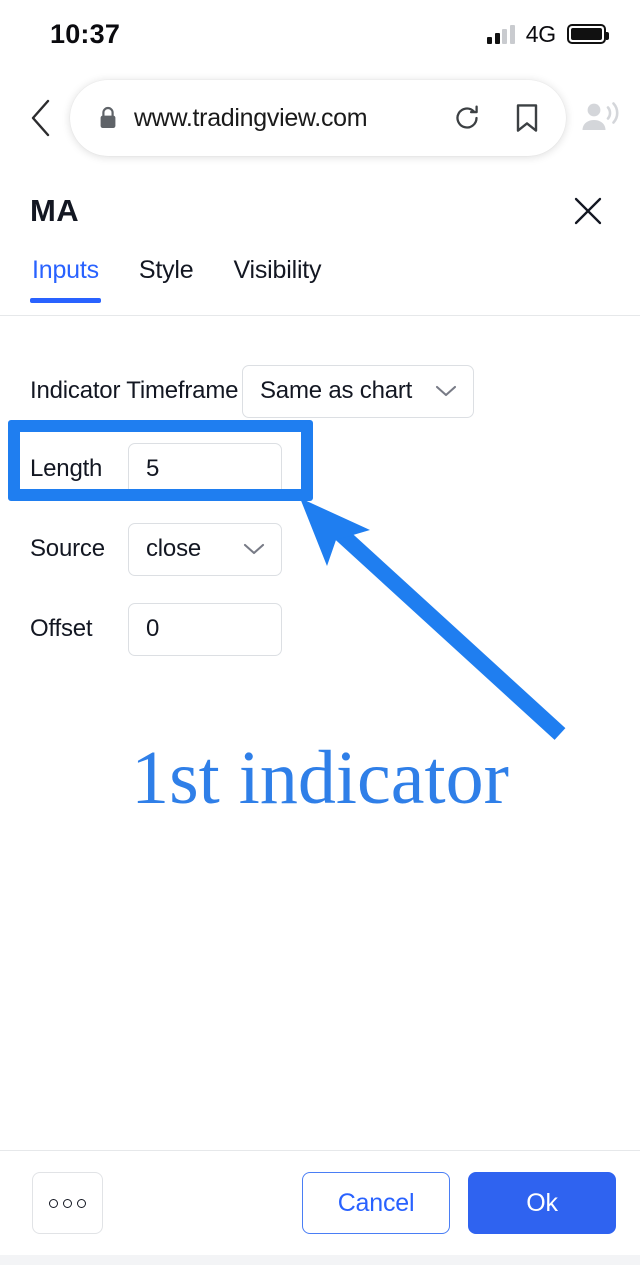  I want to click on signal-bars-icon, so click(501, 34).